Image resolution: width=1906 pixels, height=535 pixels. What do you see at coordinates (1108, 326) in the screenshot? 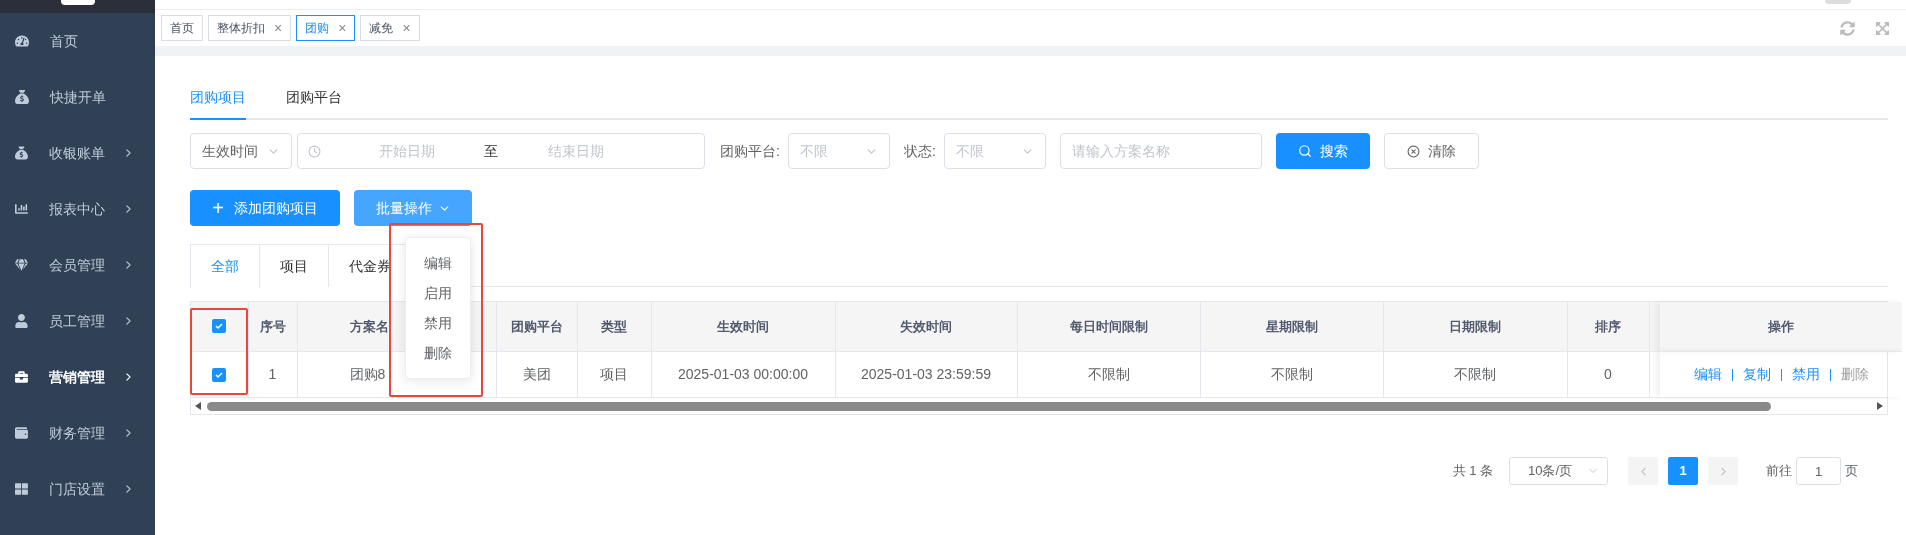
I see `table-header-cell: 每日时间限制` at bounding box center [1108, 326].